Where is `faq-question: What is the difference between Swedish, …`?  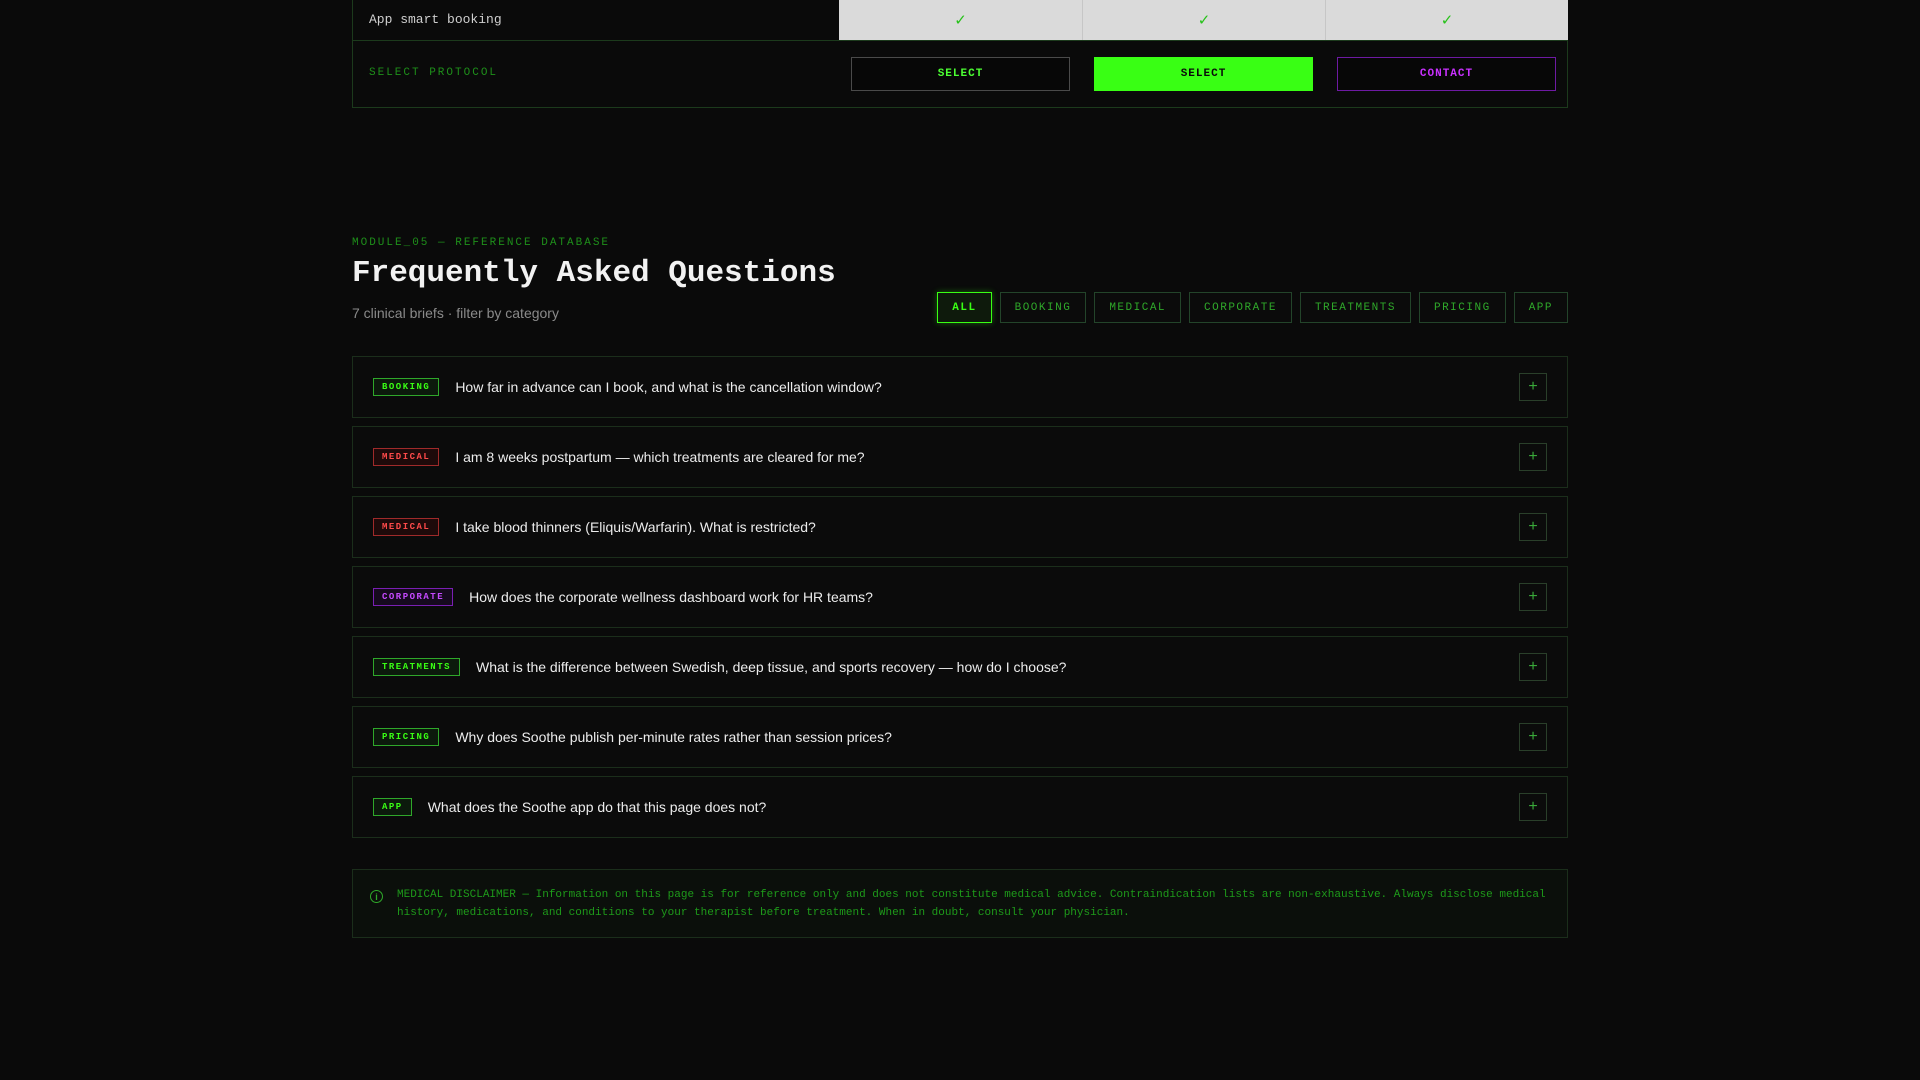
faq-question: What is the difference between Swedish, … is located at coordinates (771, 667).